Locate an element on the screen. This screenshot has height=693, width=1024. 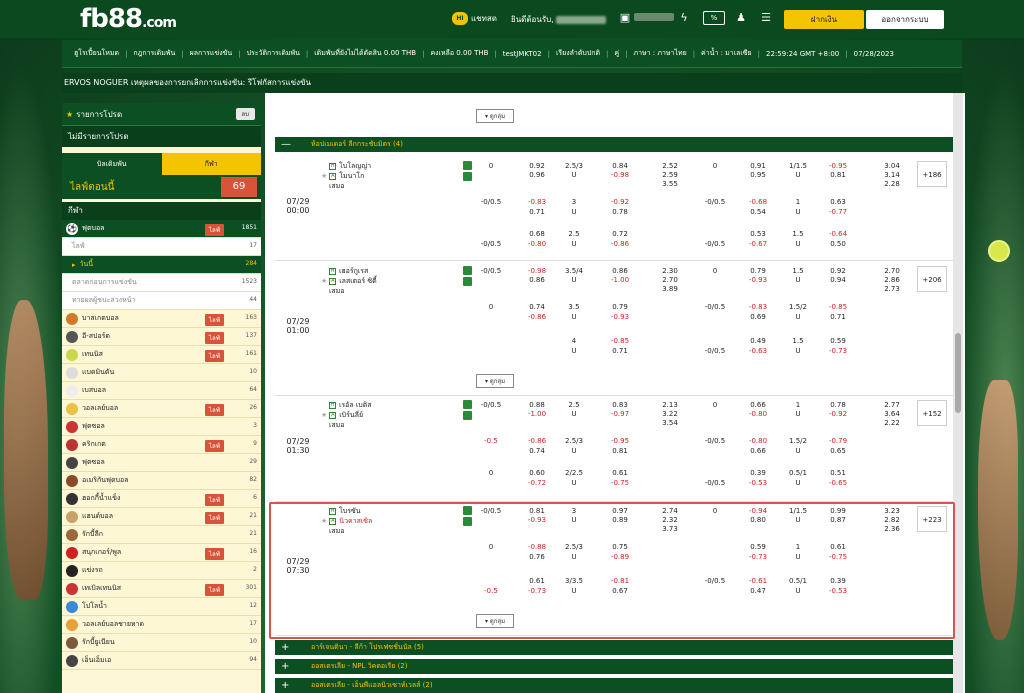
odds-cell: -0.98 is located at coordinates (620, 175).